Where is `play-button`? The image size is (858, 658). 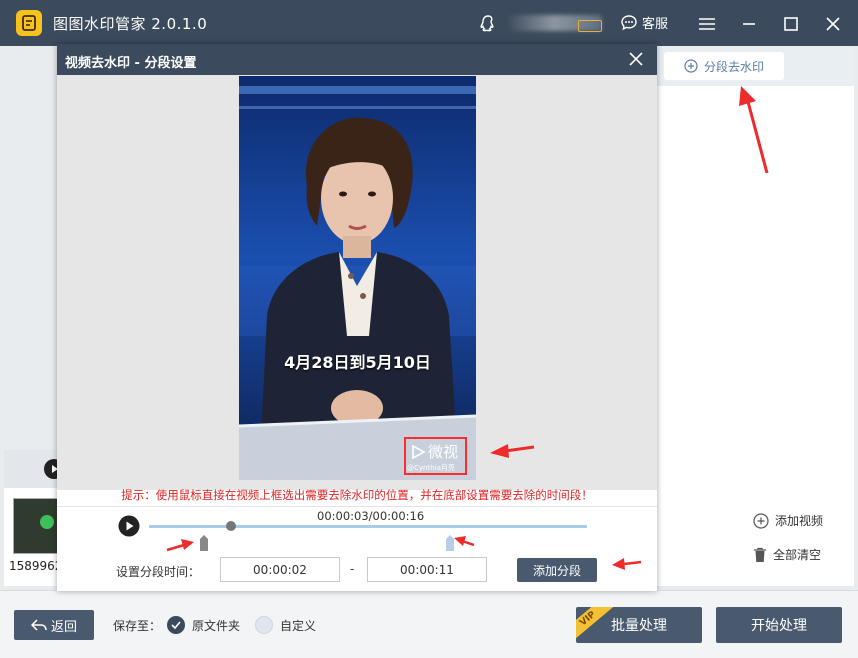 play-button is located at coordinates (129, 526).